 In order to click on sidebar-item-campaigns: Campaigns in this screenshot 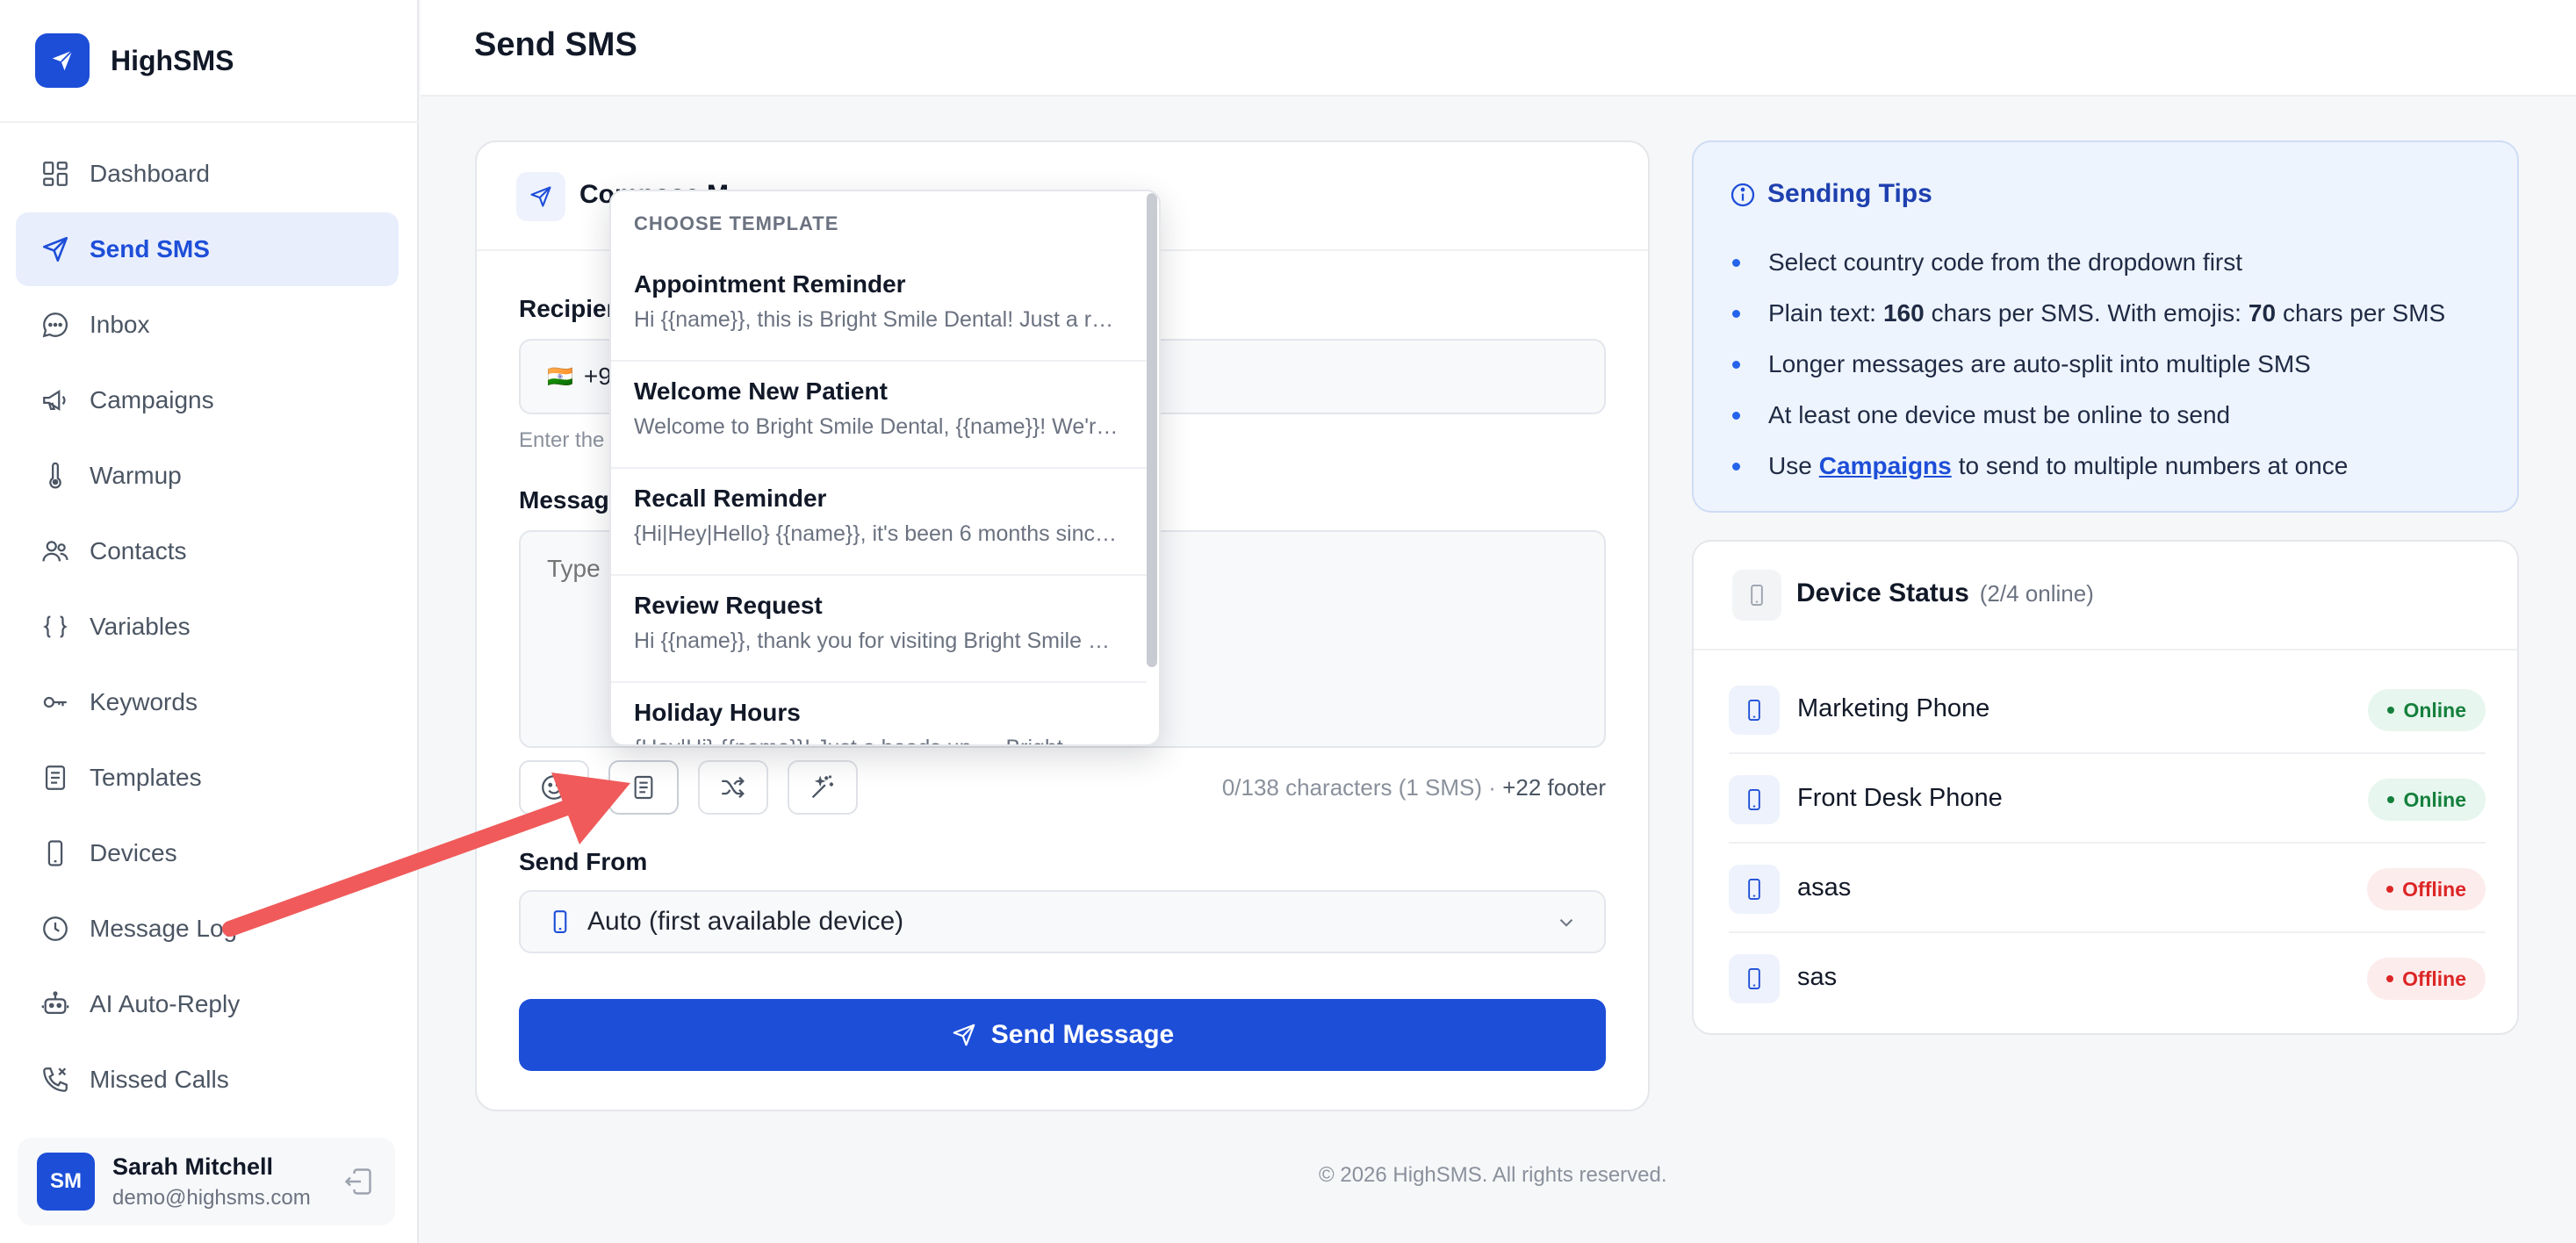, I will do `click(207, 400)`.